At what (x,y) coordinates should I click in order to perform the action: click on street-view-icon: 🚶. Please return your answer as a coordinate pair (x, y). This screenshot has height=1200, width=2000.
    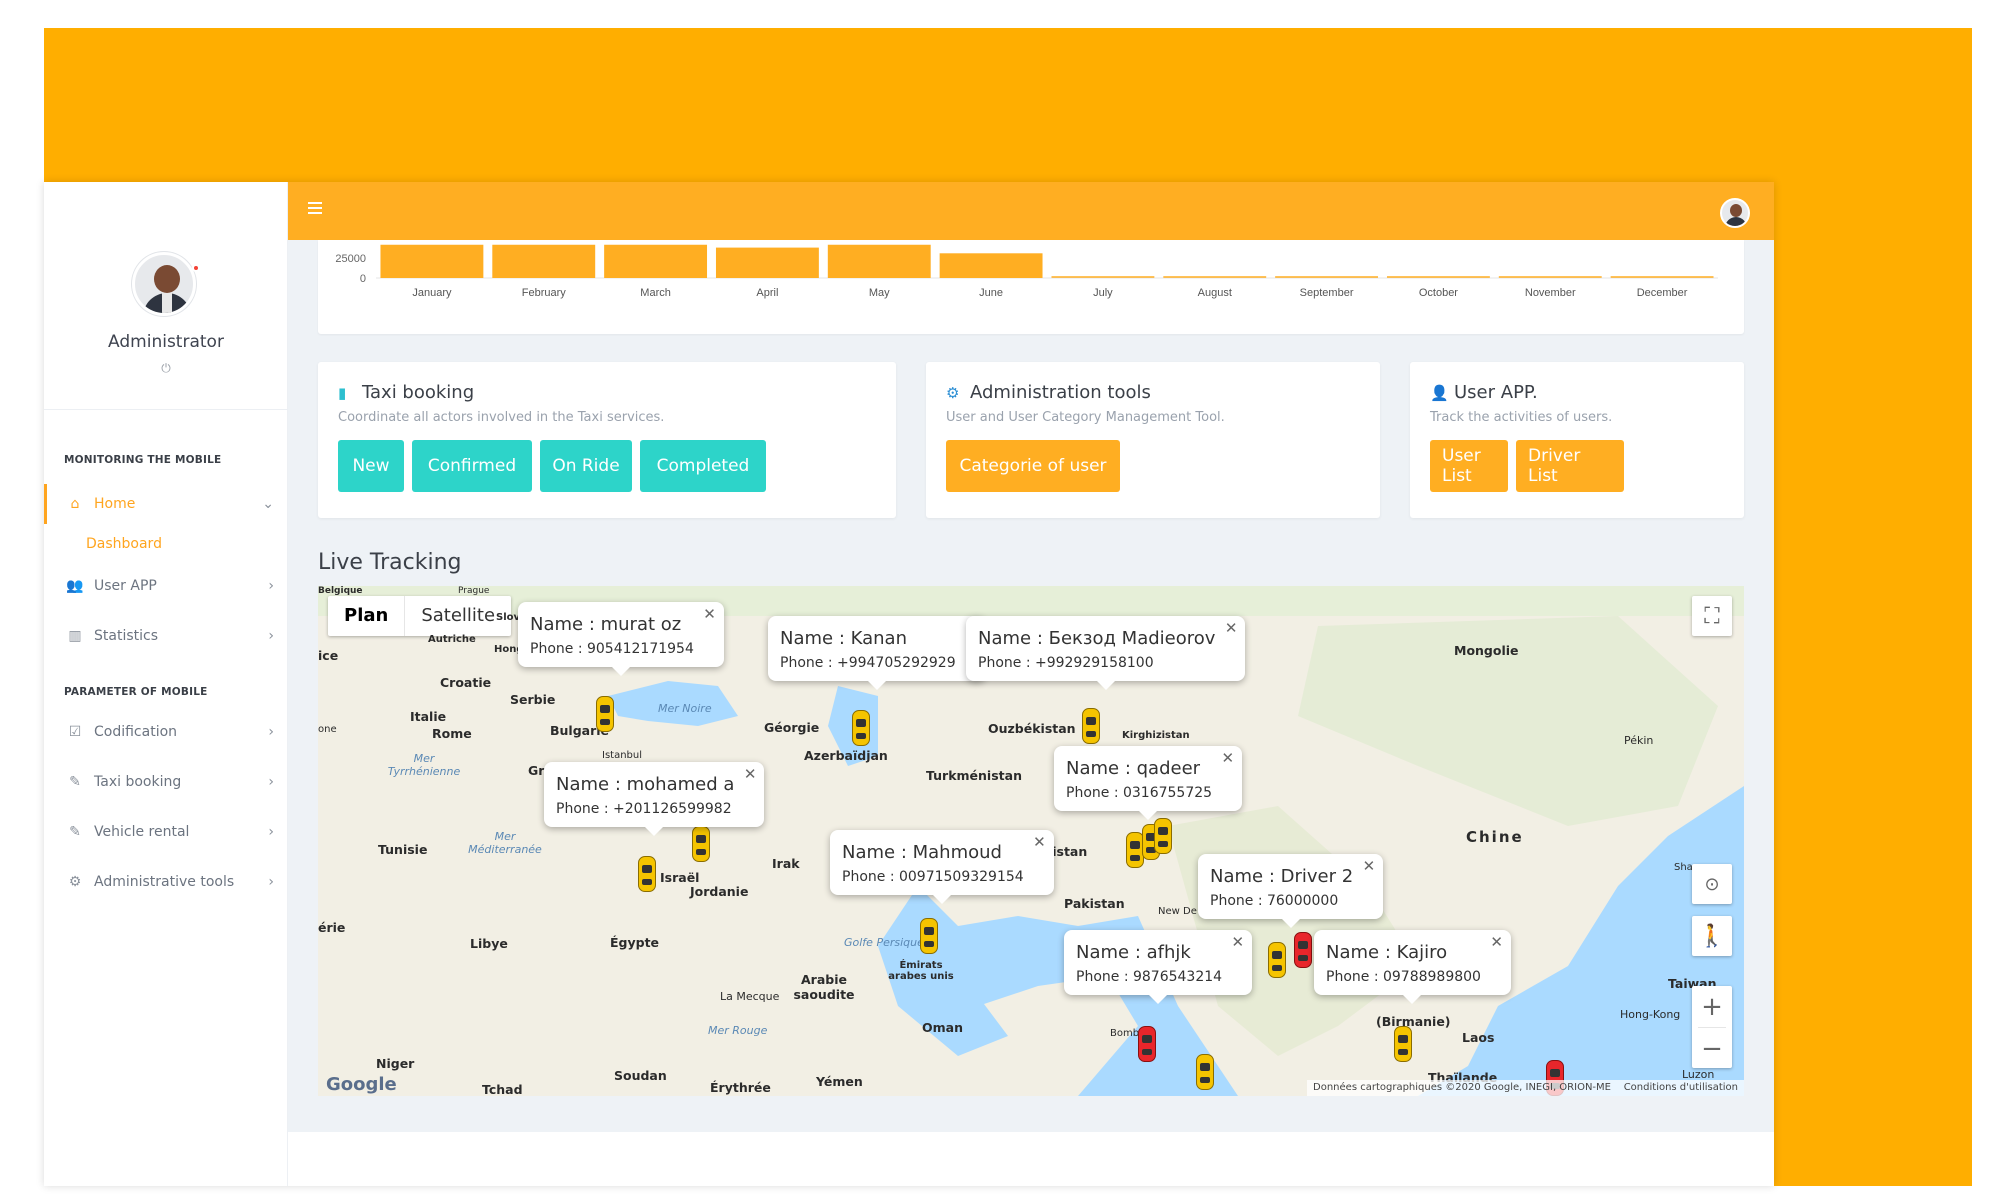
    Looking at the image, I should click on (1712, 936).